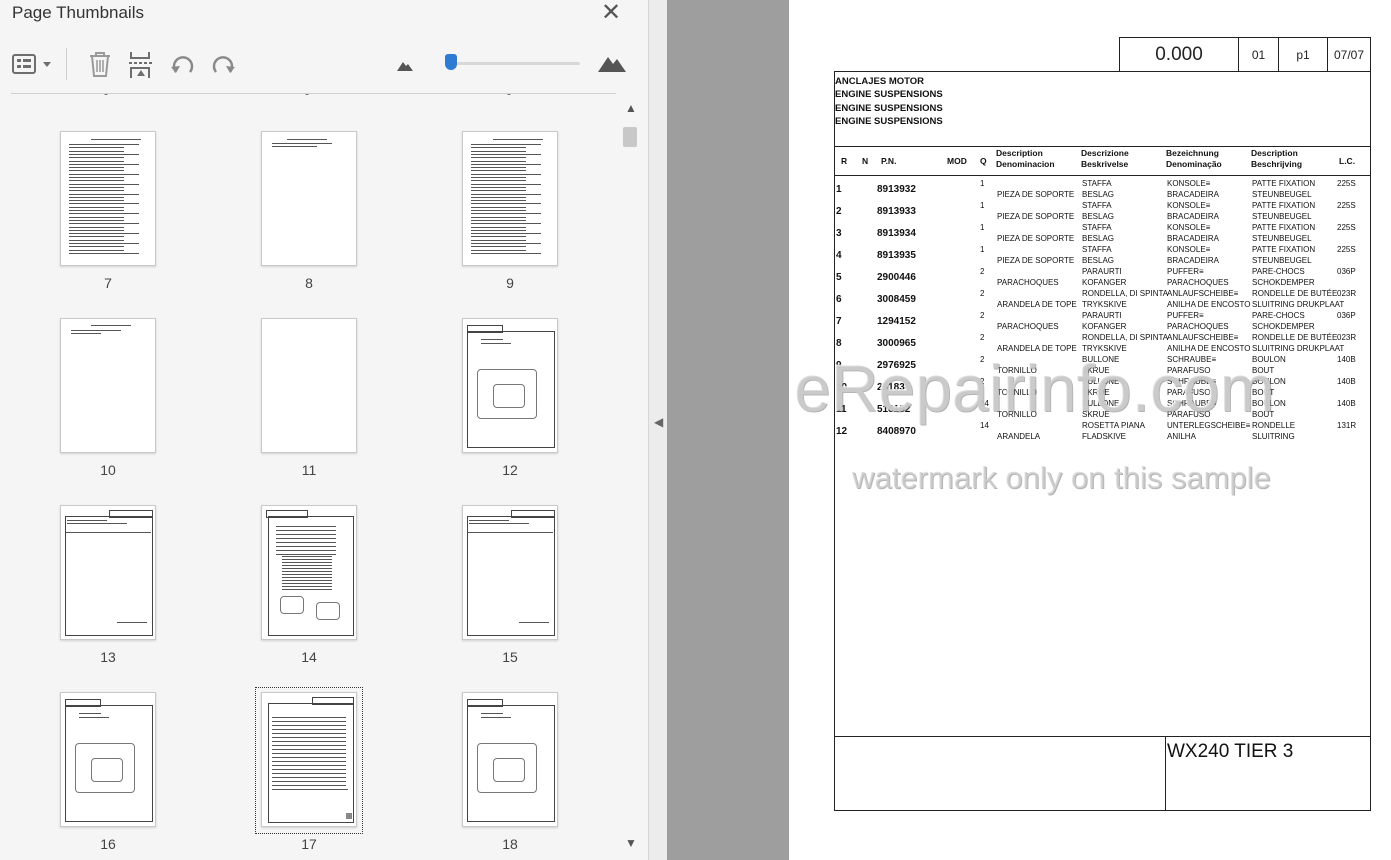 This screenshot has width=1391, height=860. I want to click on trash-icon, so click(100, 66).